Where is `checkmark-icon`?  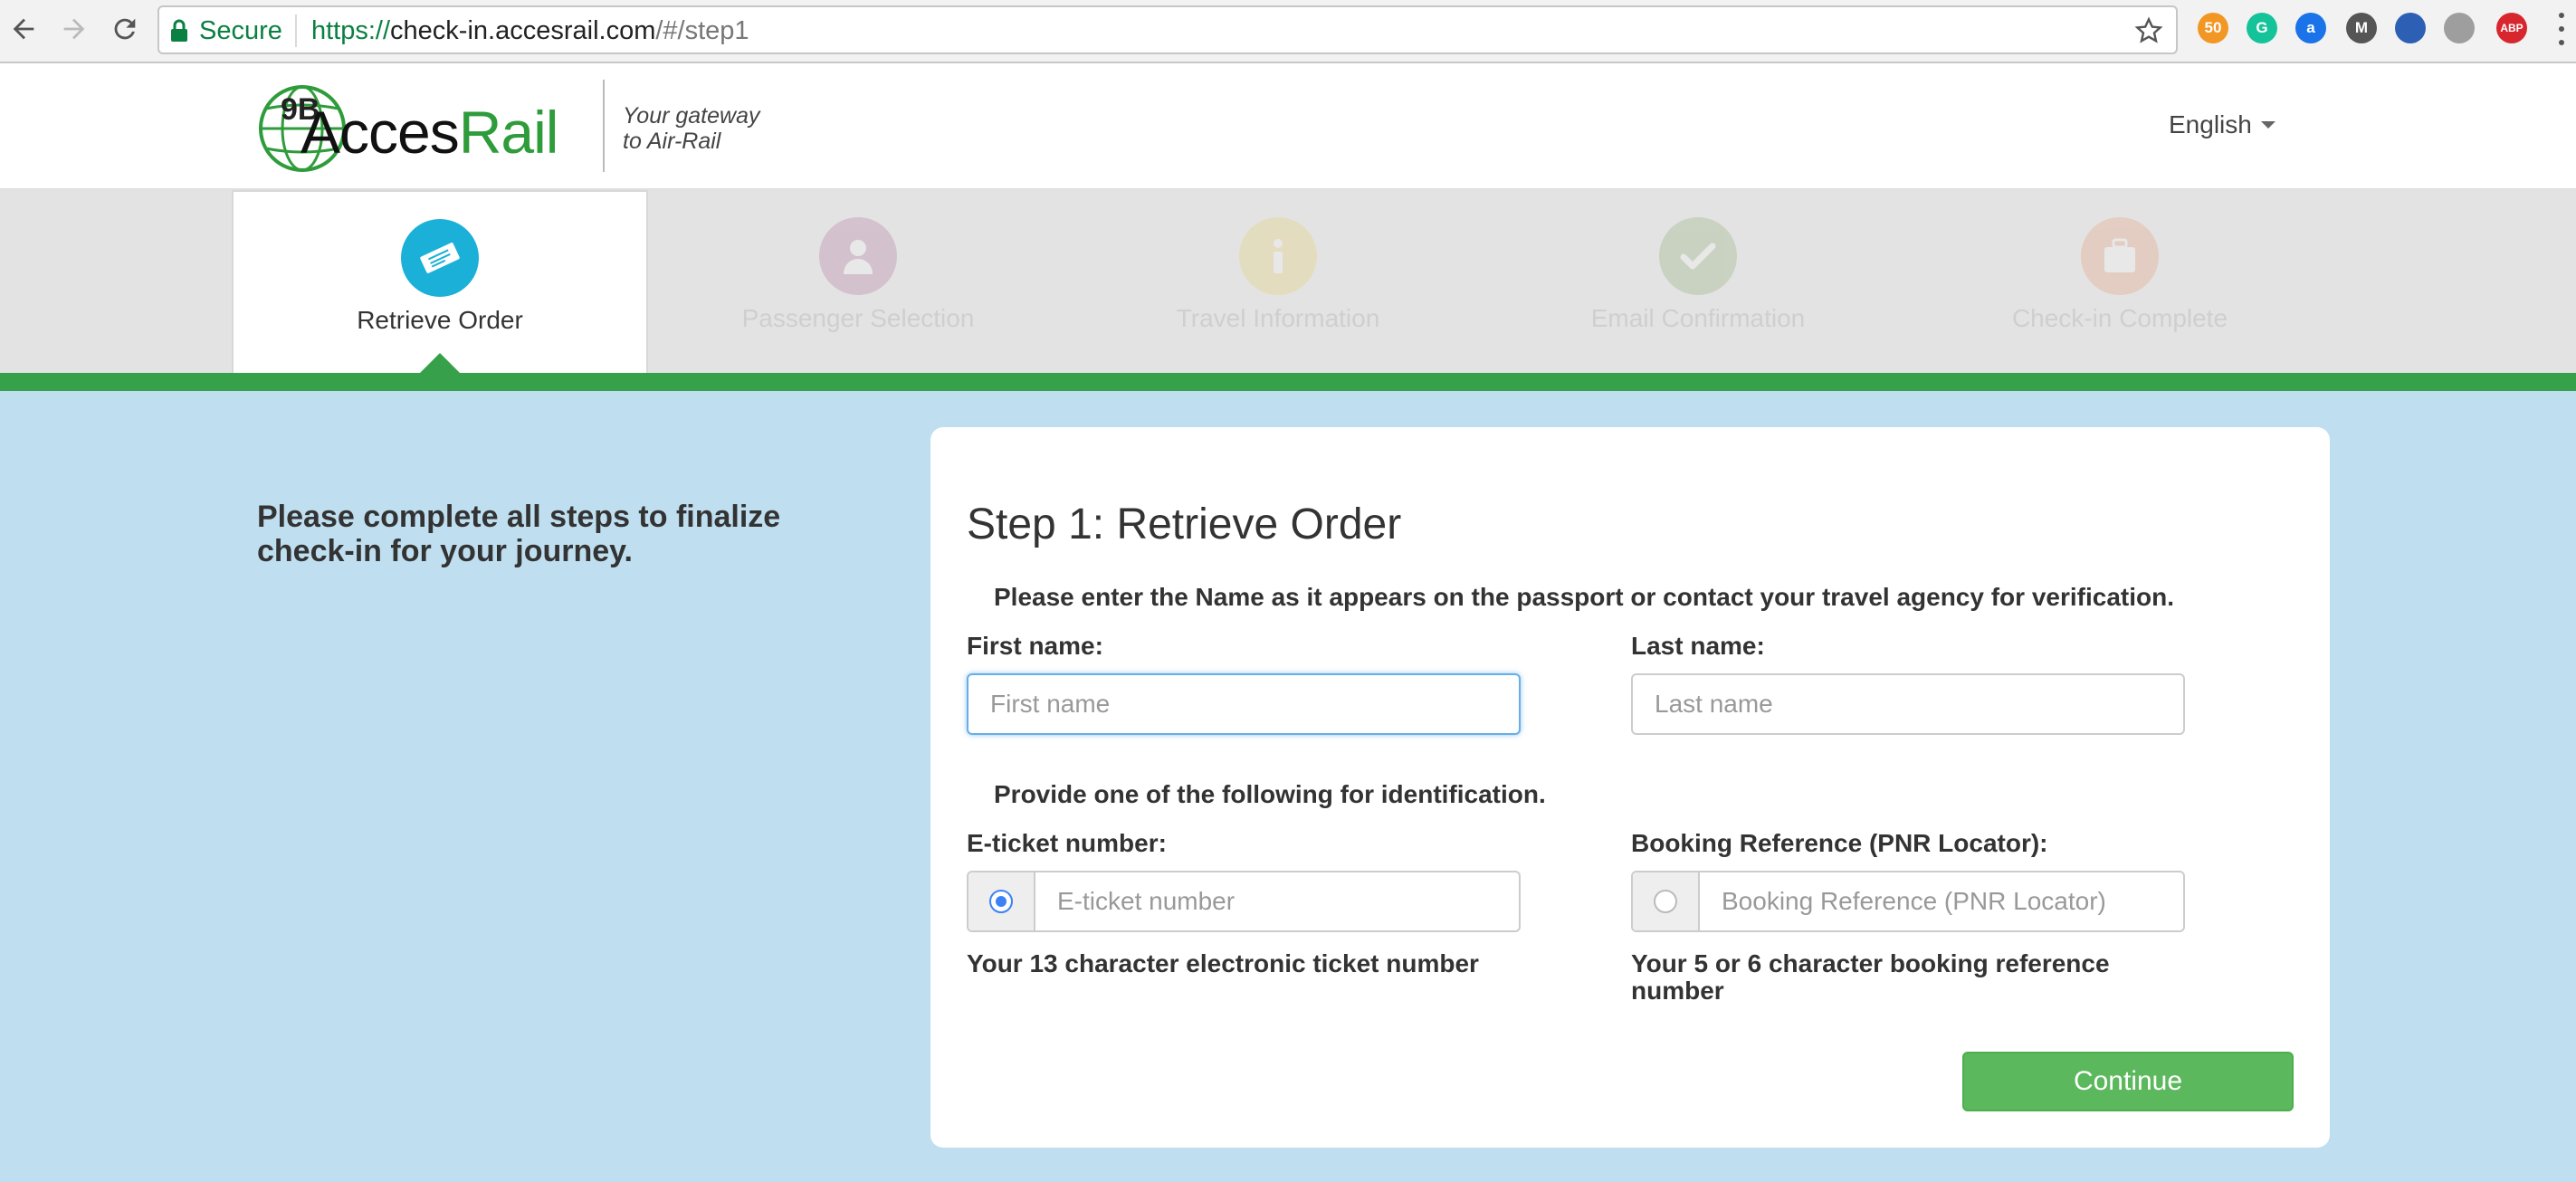
checkmark-icon is located at coordinates (1698, 256).